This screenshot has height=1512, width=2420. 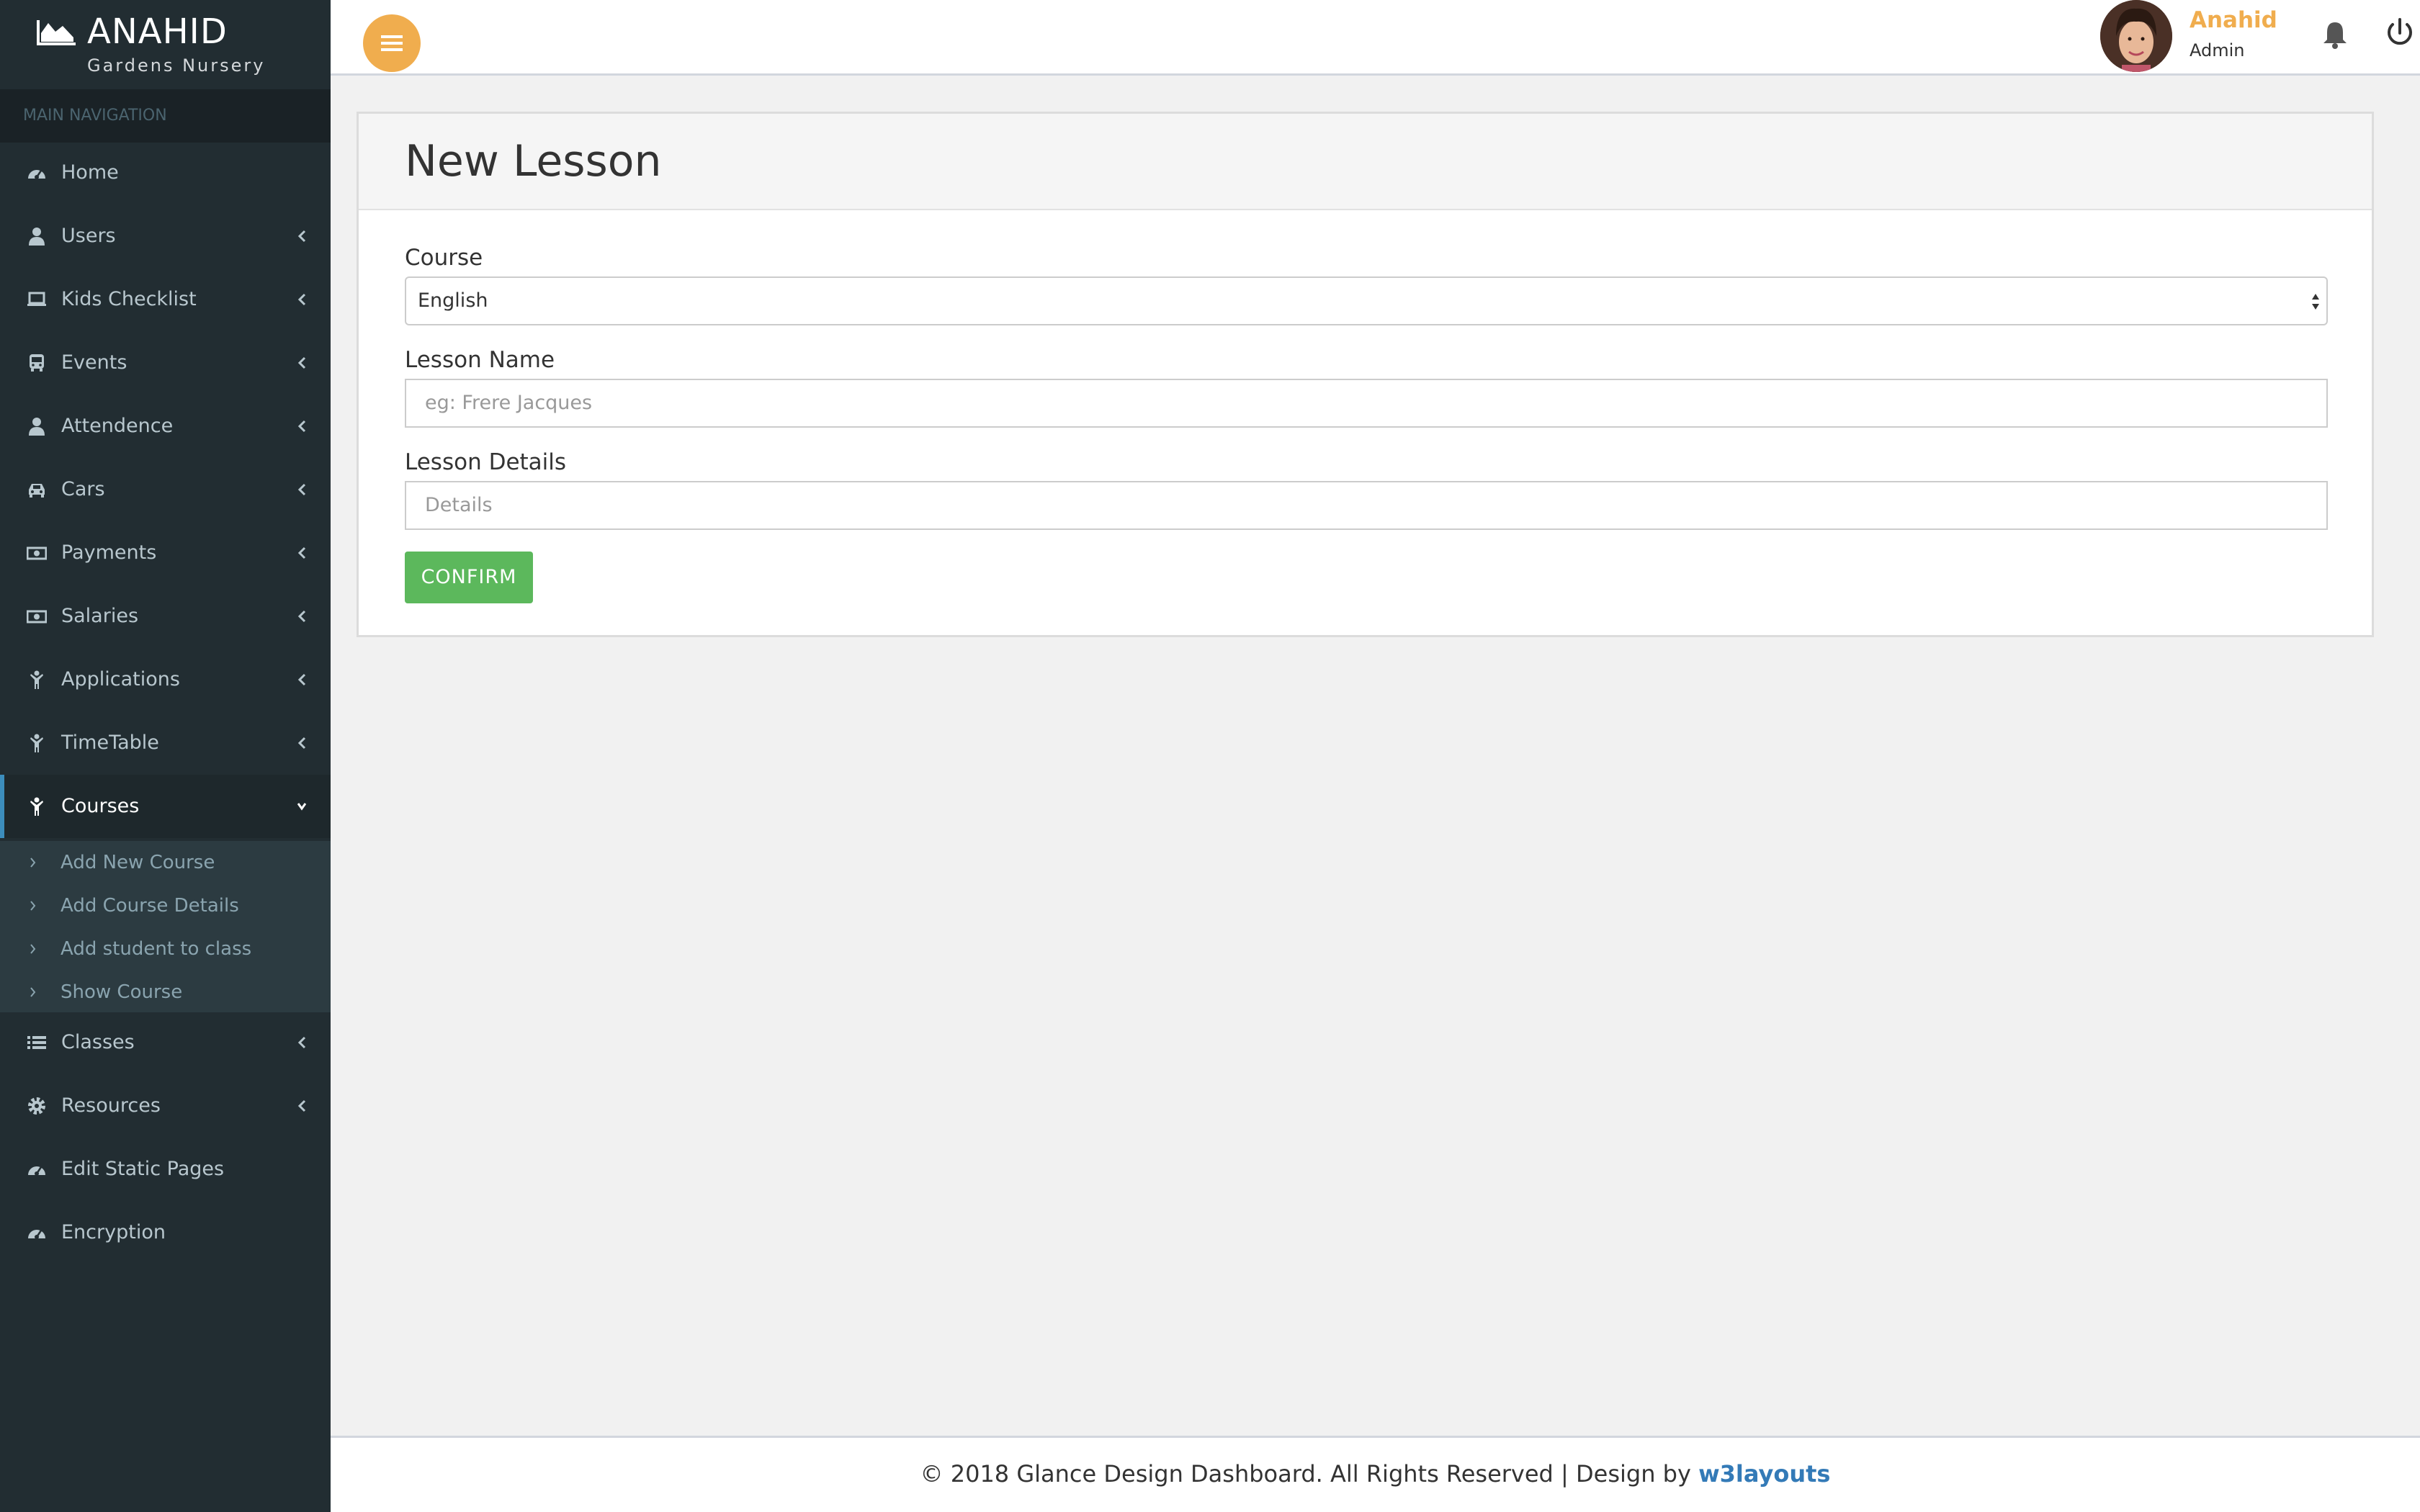 What do you see at coordinates (1764, 1474) in the screenshot?
I see `footer-link: w3layouts` at bounding box center [1764, 1474].